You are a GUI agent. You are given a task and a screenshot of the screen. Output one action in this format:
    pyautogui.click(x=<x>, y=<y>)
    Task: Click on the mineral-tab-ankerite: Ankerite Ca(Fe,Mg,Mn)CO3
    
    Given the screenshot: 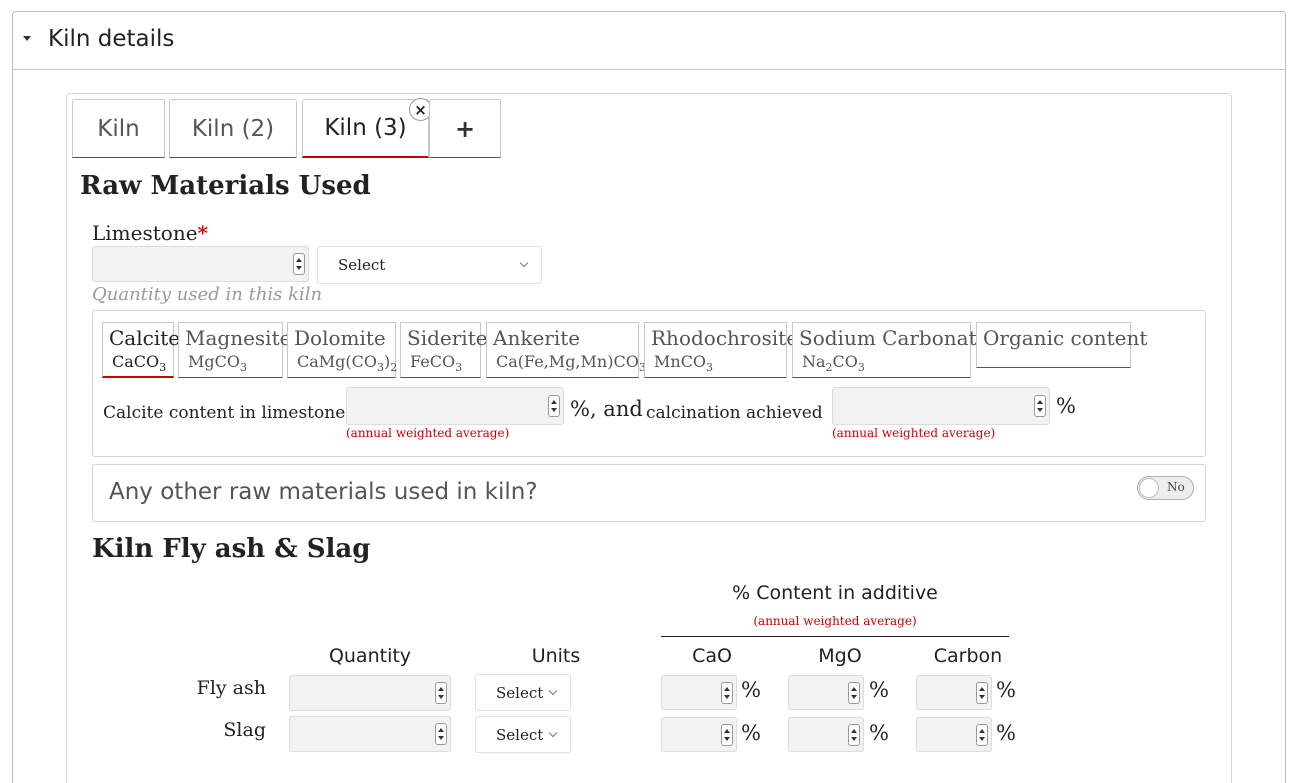 What is the action you would take?
    pyautogui.click(x=566, y=350)
    